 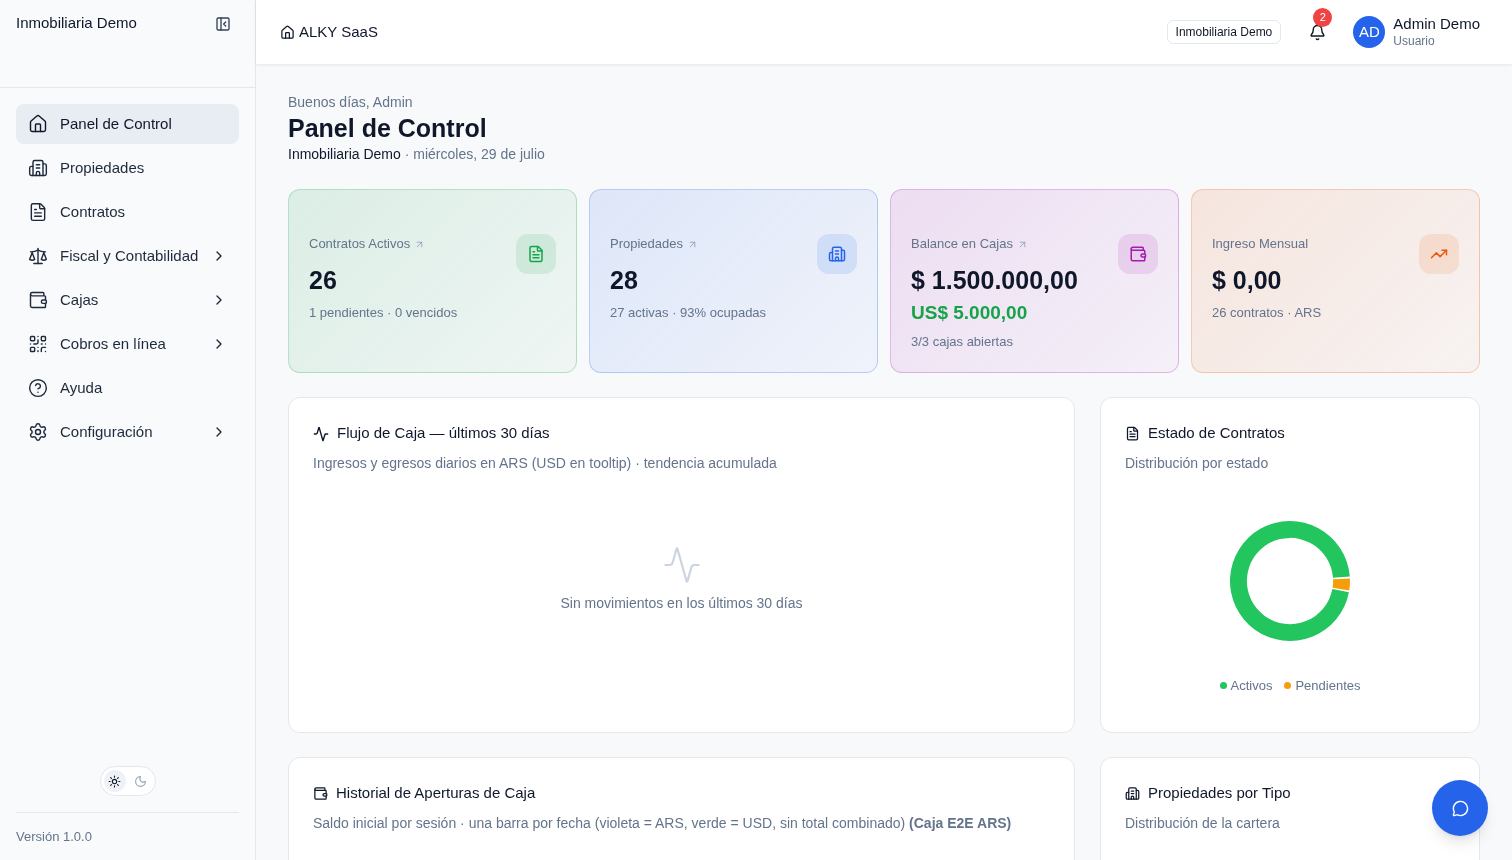 I want to click on stat-value: $ 1.500.000,00, so click(x=995, y=280).